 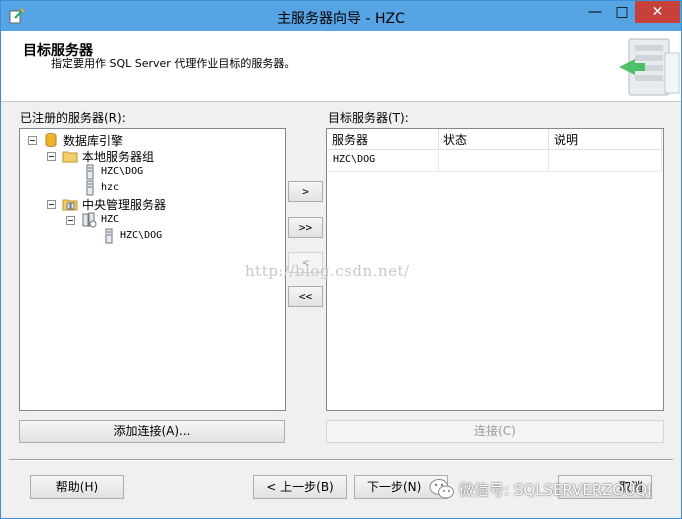 What do you see at coordinates (368, 118) in the screenshot?
I see `target-servers-label: 目标服务器(T):` at bounding box center [368, 118].